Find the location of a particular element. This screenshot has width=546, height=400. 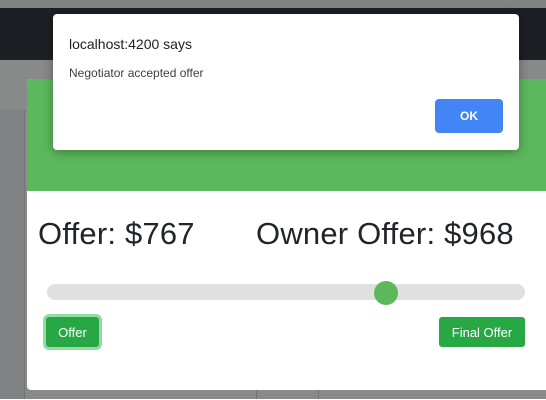

alert-title: localhost:4200 says is located at coordinates (130, 44).